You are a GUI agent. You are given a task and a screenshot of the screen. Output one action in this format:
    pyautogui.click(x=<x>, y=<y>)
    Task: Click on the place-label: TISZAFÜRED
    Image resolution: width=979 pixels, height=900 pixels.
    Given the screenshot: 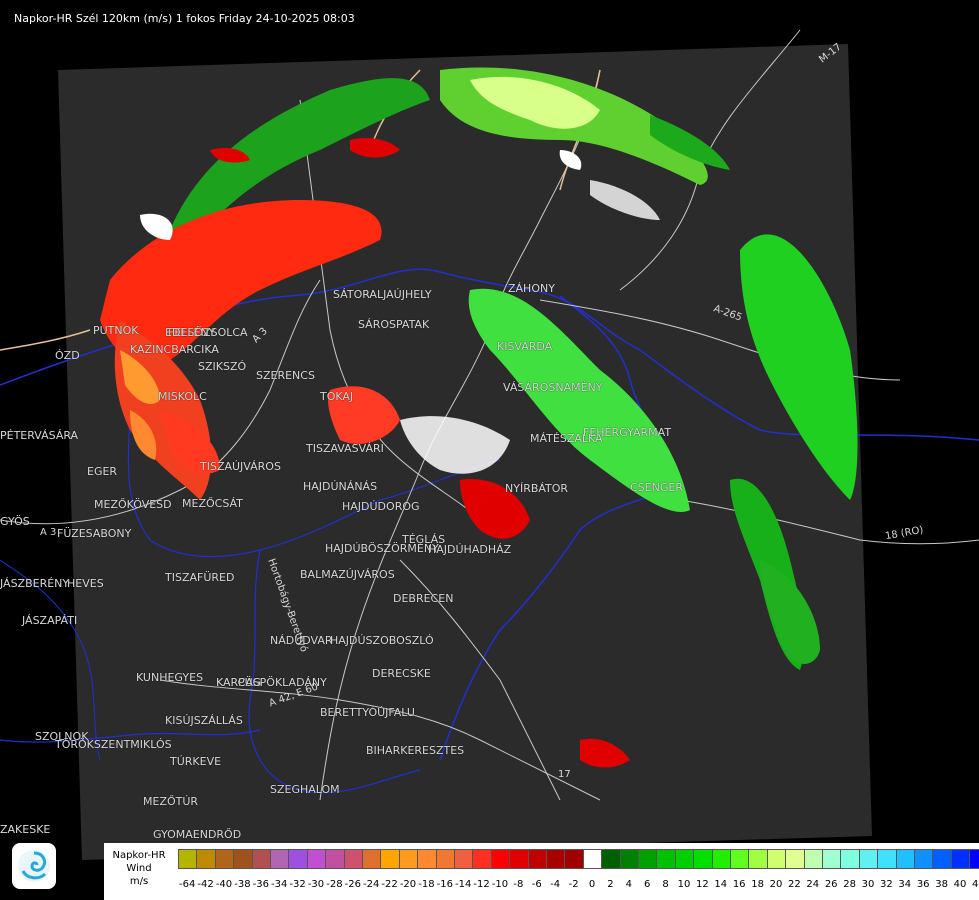 What is the action you would take?
    pyautogui.click(x=200, y=577)
    